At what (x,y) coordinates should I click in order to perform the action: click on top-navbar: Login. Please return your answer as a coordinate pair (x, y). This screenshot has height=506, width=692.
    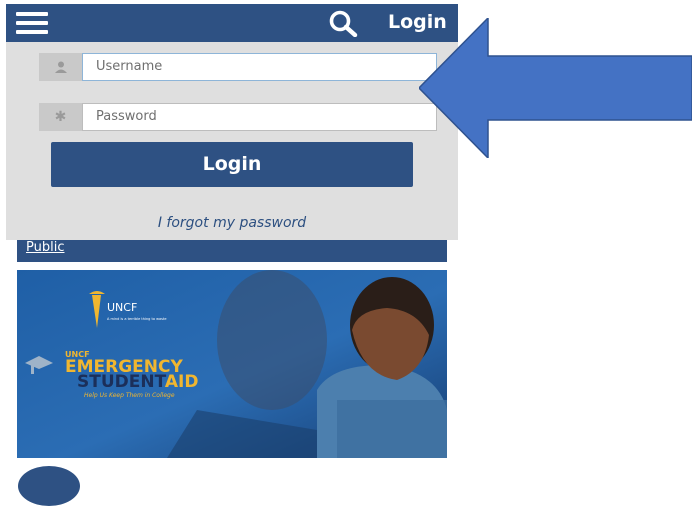
    Looking at the image, I should click on (232, 23).